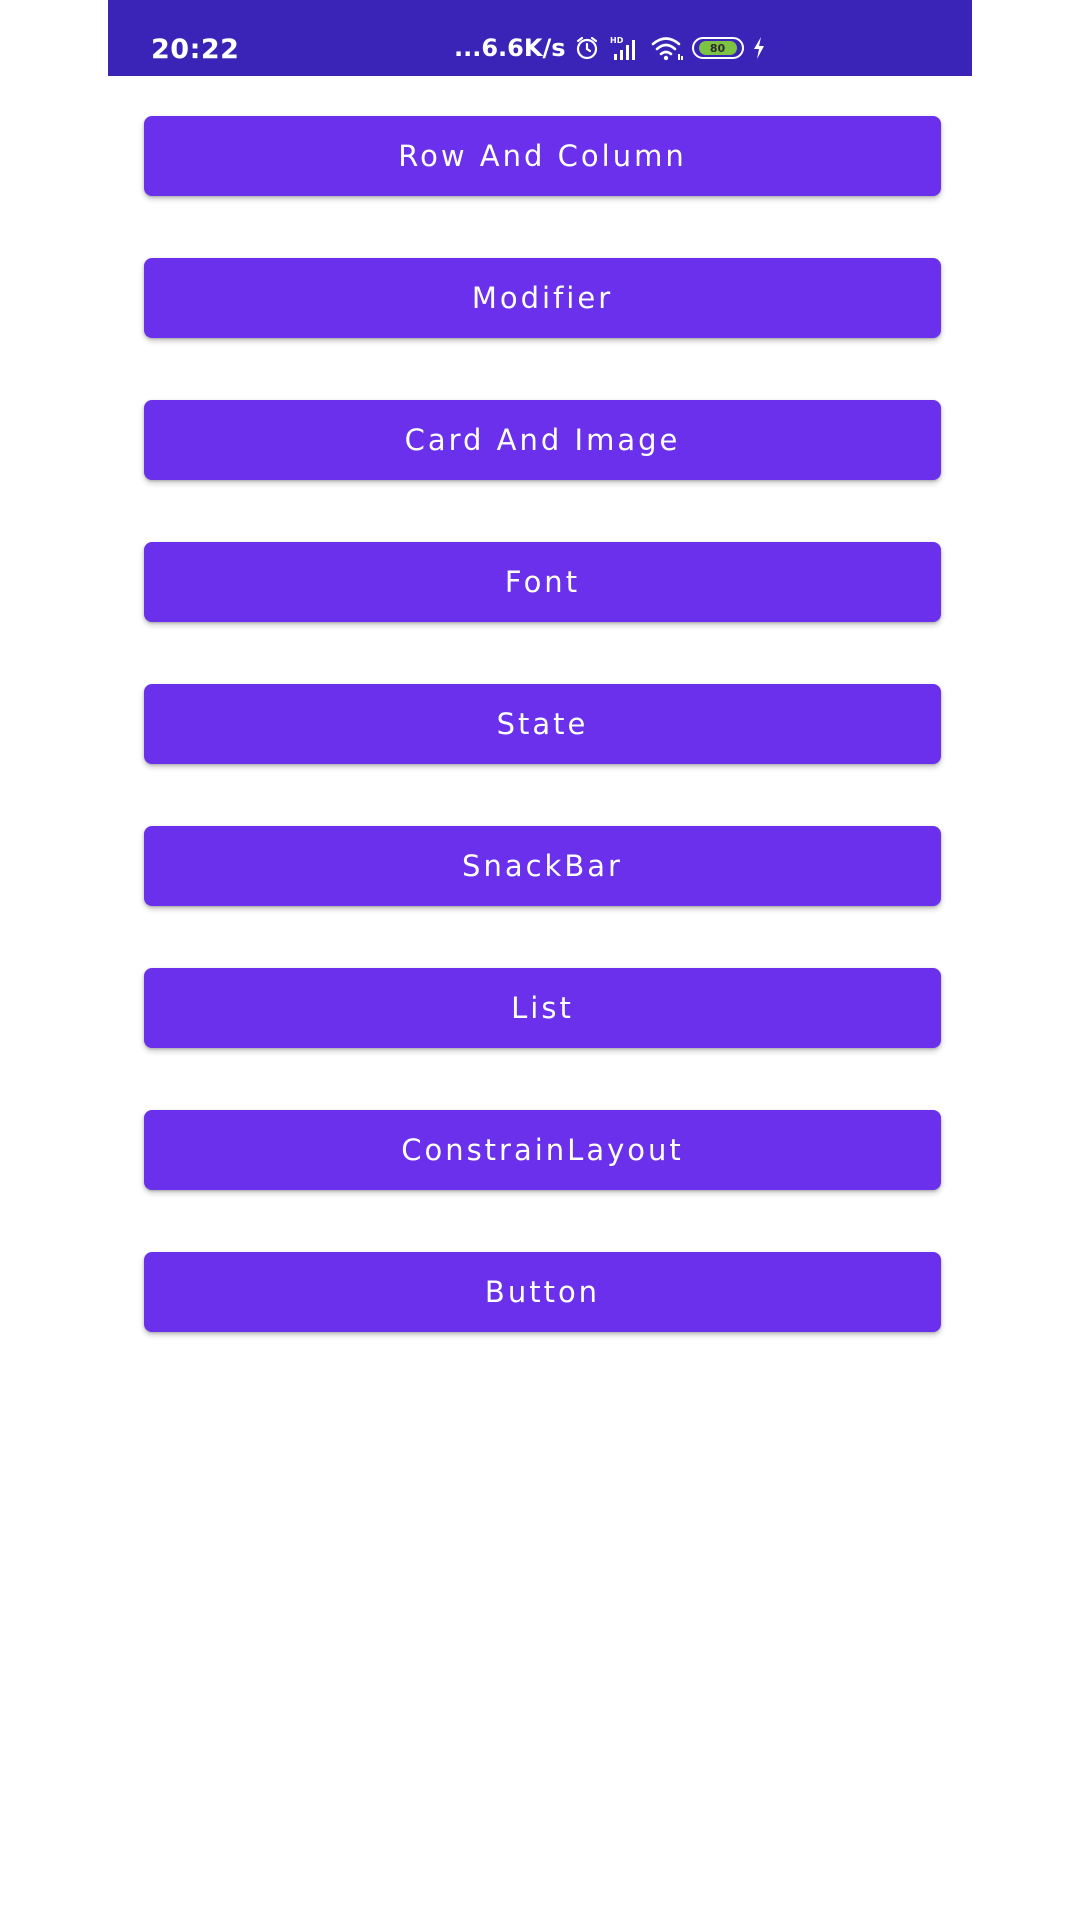 Image resolution: width=1080 pixels, height=1920 pixels. I want to click on card-and-image-button: Card And Image, so click(542, 440).